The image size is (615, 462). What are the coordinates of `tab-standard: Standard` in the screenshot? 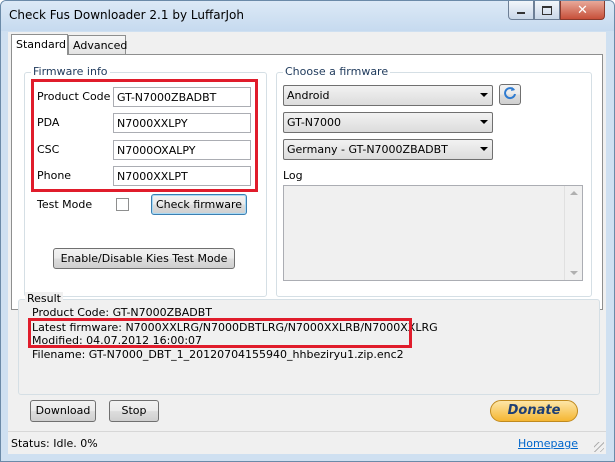 It's located at (39, 44).